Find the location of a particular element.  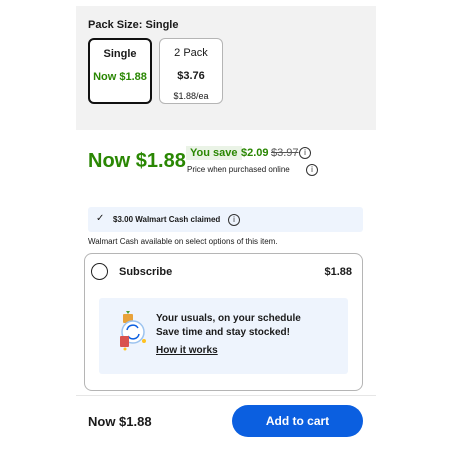

subscription-illustration-icon is located at coordinates (133, 331).